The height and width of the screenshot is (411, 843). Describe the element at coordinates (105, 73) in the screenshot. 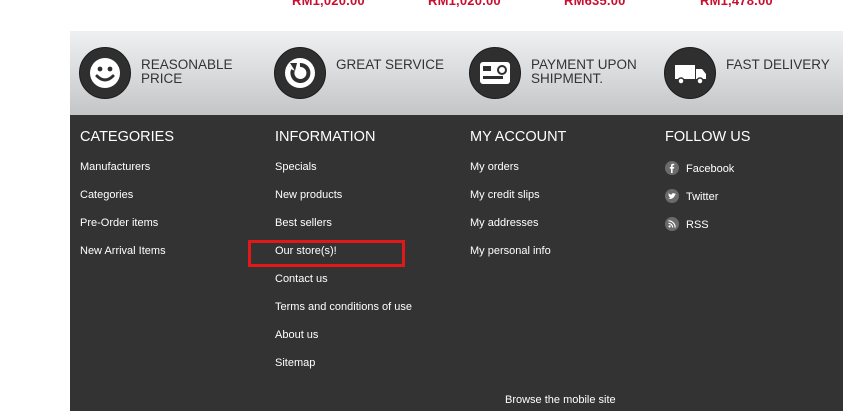

I see `smiley-icon` at that location.